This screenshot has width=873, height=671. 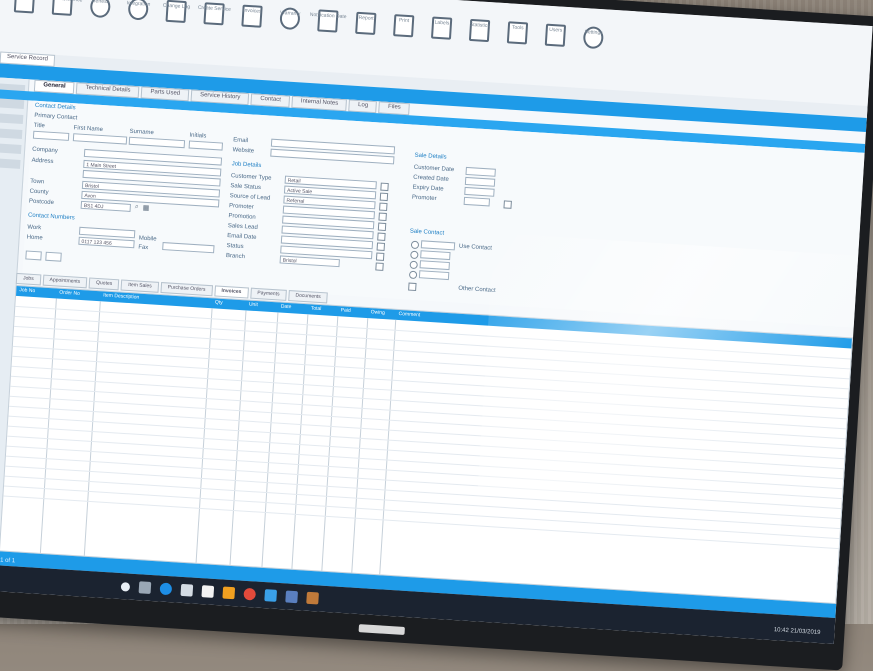 I want to click on postcode-label: Postcode, so click(x=41, y=202).